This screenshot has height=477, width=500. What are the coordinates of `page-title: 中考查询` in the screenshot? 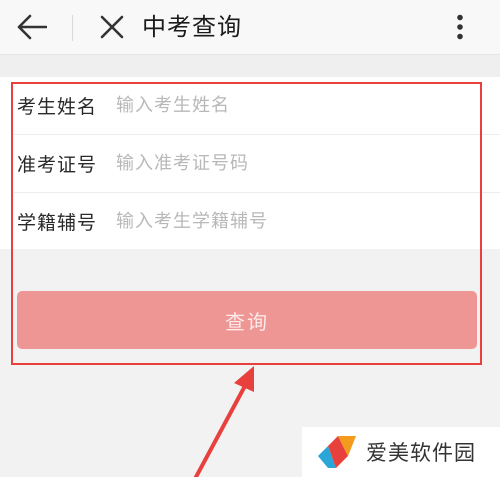 It's located at (192, 27).